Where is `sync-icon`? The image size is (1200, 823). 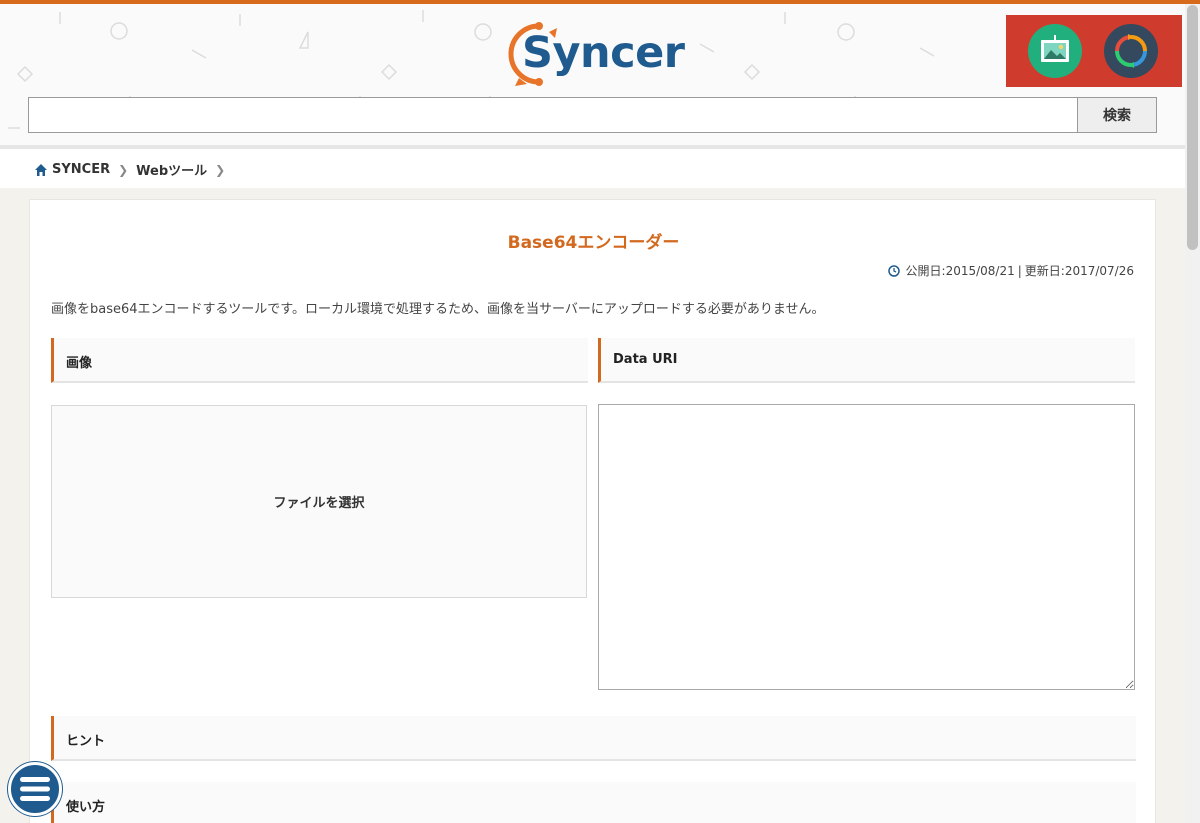
sync-icon is located at coordinates (1131, 51).